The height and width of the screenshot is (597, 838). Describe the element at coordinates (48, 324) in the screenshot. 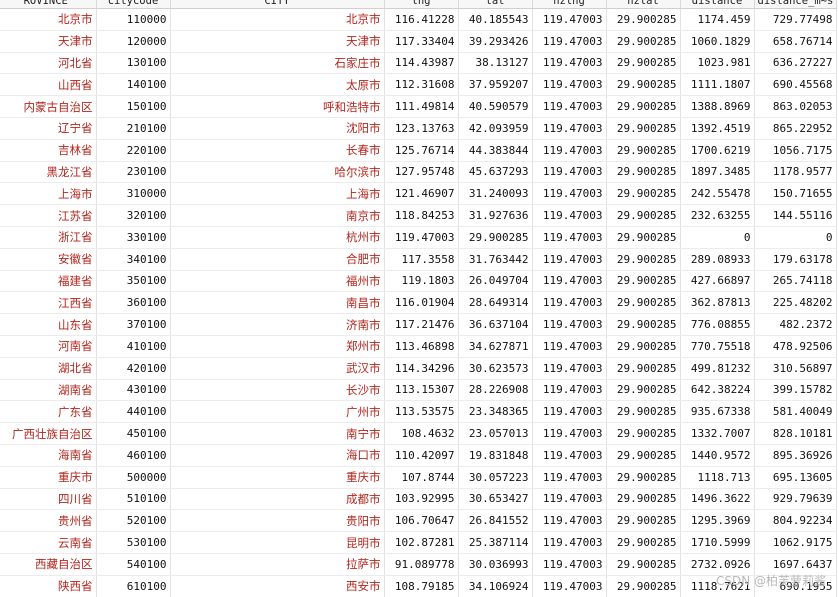

I see `cell-province: 山东省` at that location.